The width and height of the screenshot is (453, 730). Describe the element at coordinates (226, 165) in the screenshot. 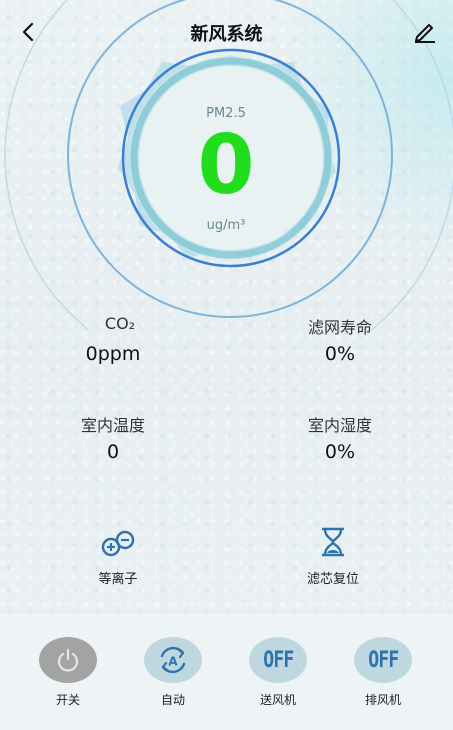

I see `pm25-value: 0` at that location.